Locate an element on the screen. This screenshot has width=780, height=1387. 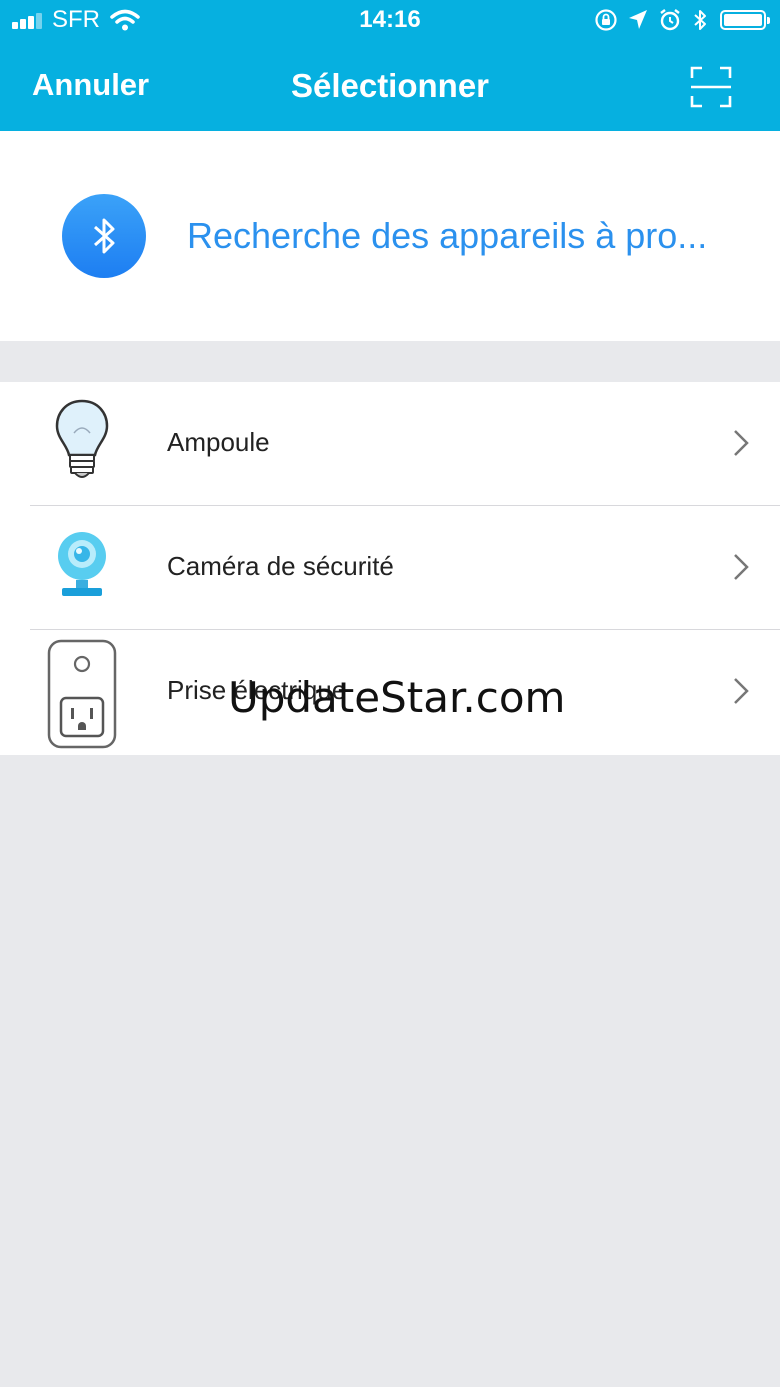
scan-qr-icon is located at coordinates (711, 87).